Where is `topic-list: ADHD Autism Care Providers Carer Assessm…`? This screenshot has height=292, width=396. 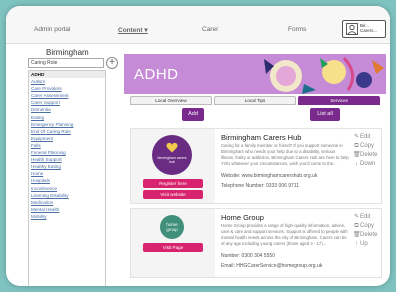
topic-list: ADHD Autism Care Providers Carer Assessm… is located at coordinates (67, 178).